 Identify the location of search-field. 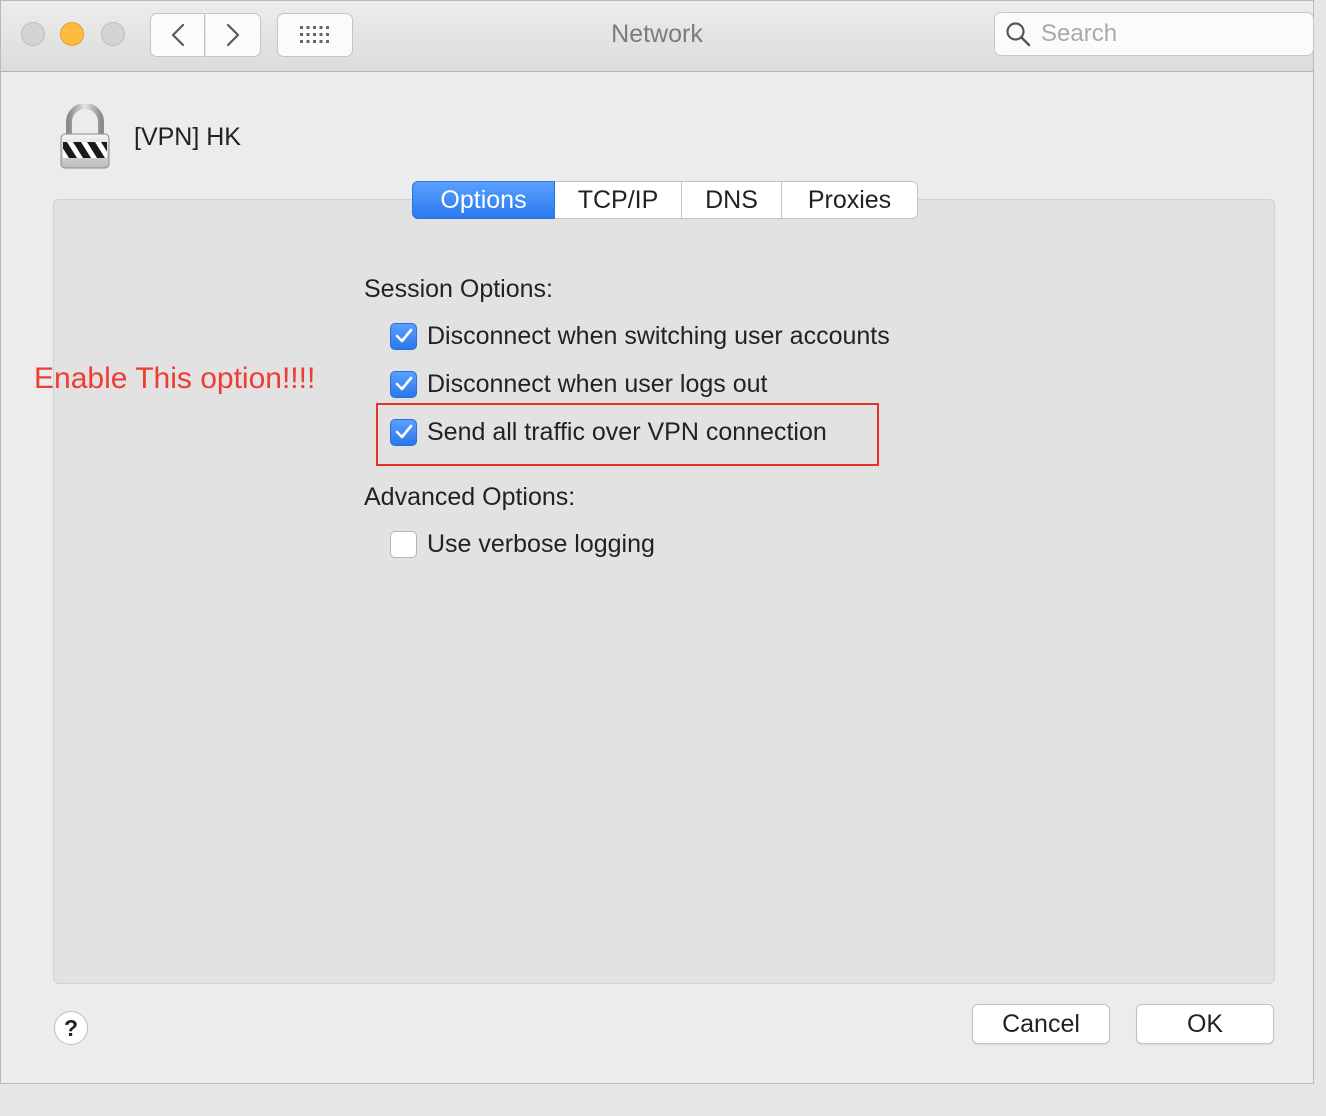
(1154, 34).